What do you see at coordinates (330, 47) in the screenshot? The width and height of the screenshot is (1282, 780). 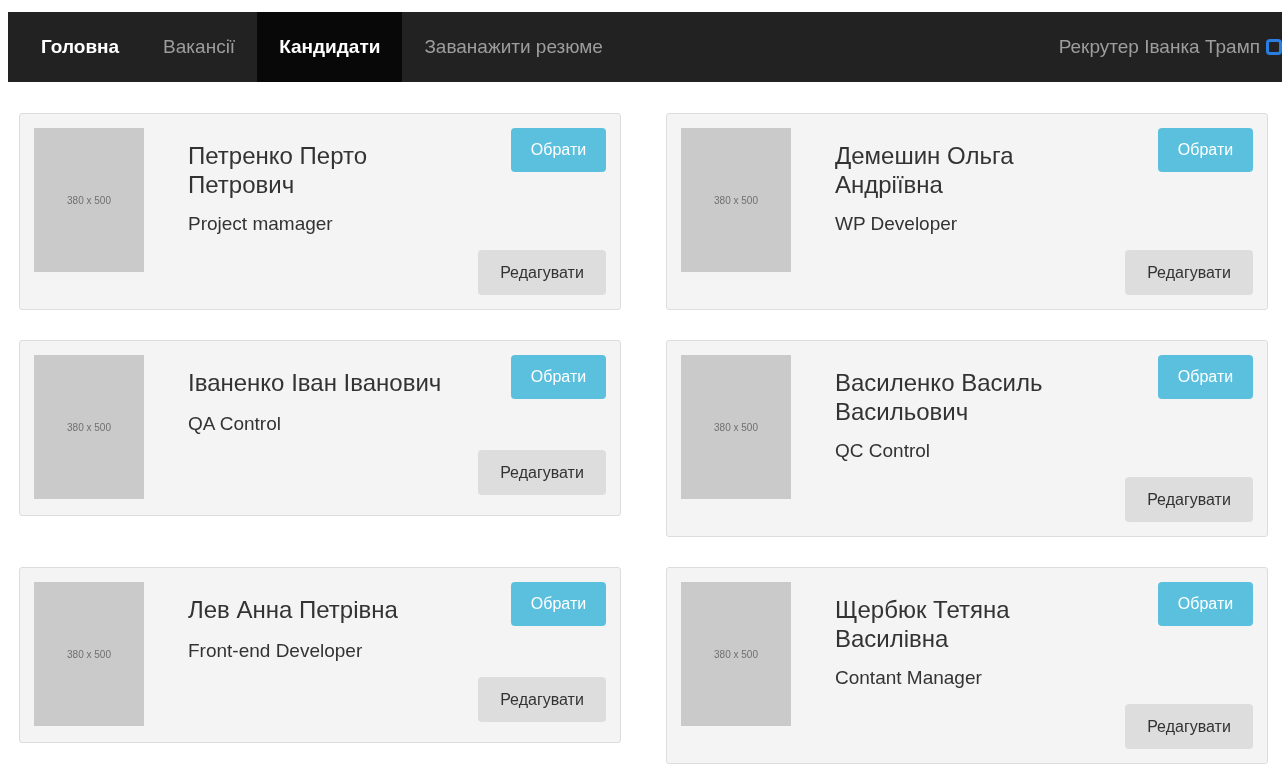 I see `nav-link: Кандидати` at bounding box center [330, 47].